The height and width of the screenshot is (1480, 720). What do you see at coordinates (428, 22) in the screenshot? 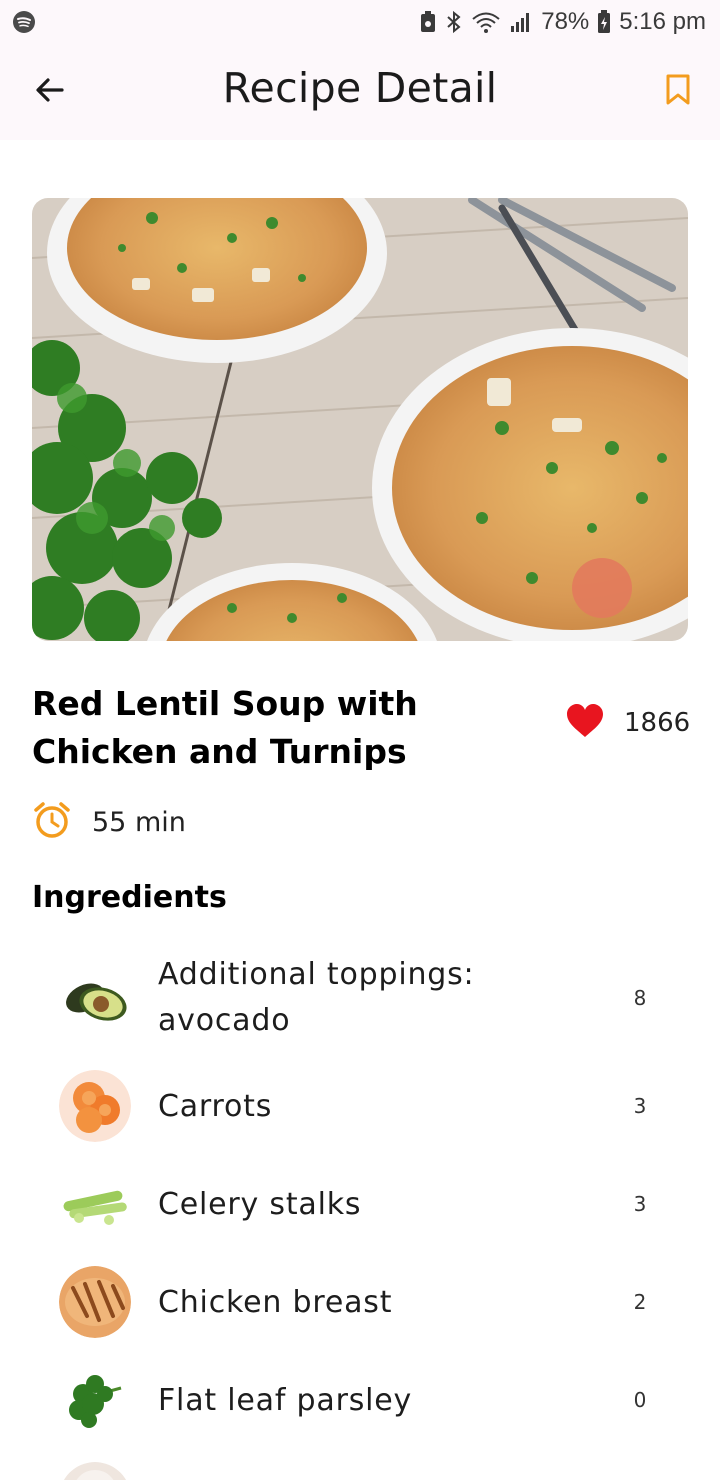
I see `battery-saver-icon` at bounding box center [428, 22].